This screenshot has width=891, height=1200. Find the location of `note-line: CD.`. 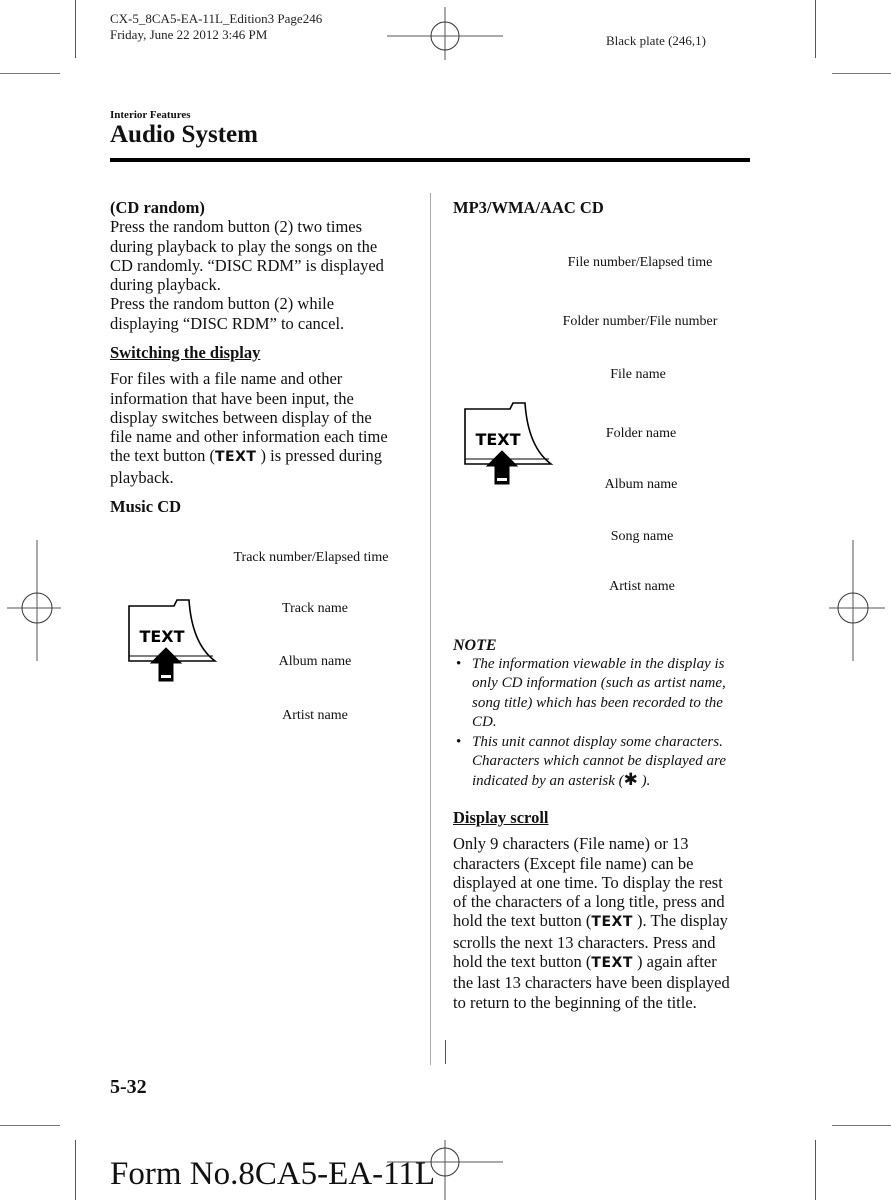

note-line: CD. is located at coordinates (484, 722).